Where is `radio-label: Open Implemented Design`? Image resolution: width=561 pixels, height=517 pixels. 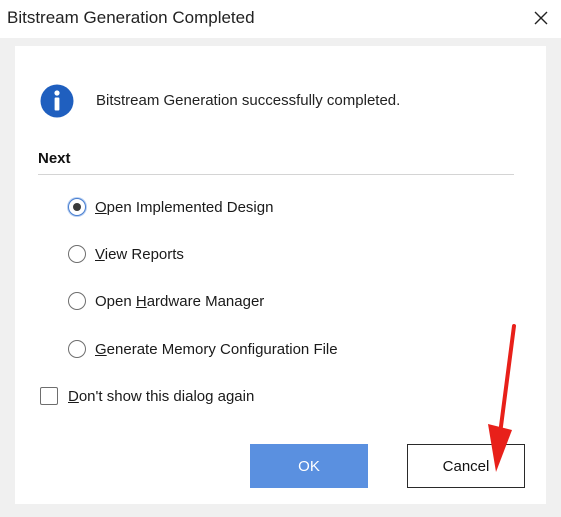 radio-label: Open Implemented Design is located at coordinates (184, 207).